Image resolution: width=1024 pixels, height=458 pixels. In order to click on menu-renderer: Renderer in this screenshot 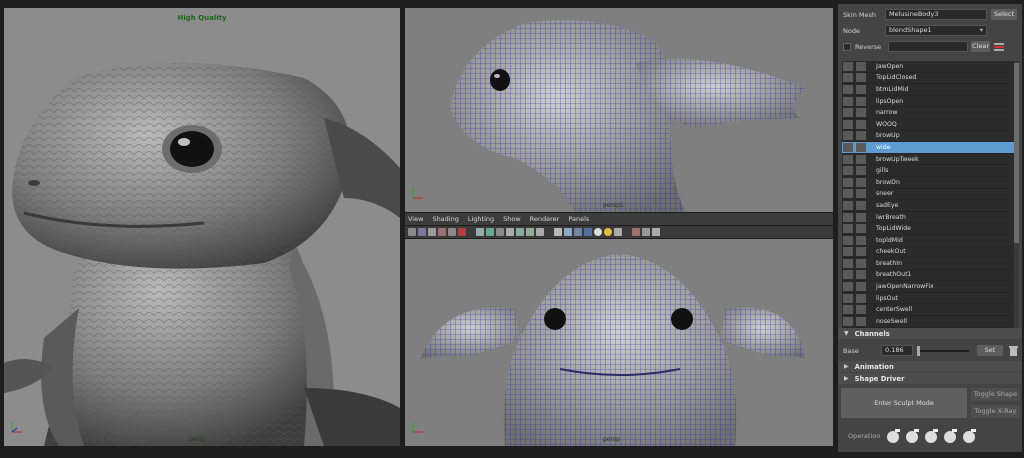, I will do `click(545, 219)`.